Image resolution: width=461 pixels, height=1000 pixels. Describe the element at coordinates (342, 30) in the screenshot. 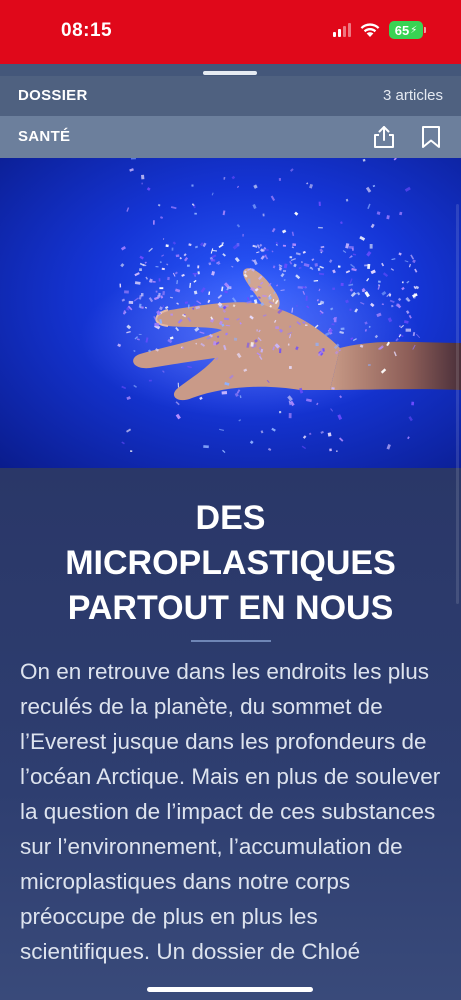

I see `cellular-signal-icon` at that location.